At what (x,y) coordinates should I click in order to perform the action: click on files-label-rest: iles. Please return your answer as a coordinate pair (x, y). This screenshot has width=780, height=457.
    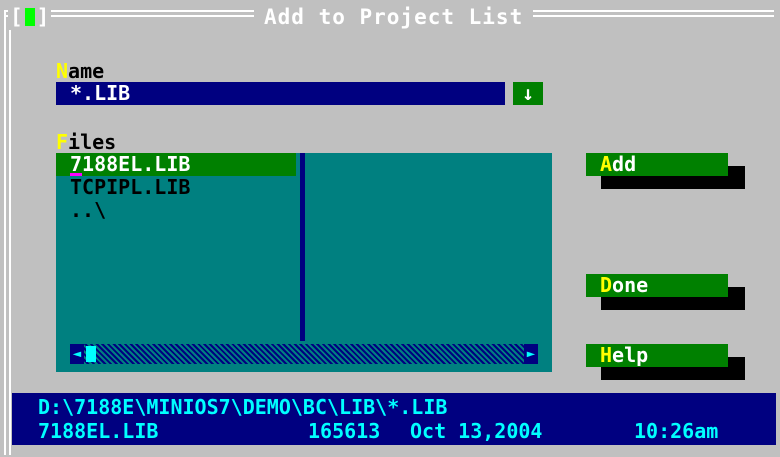
    Looking at the image, I should click on (92, 142).